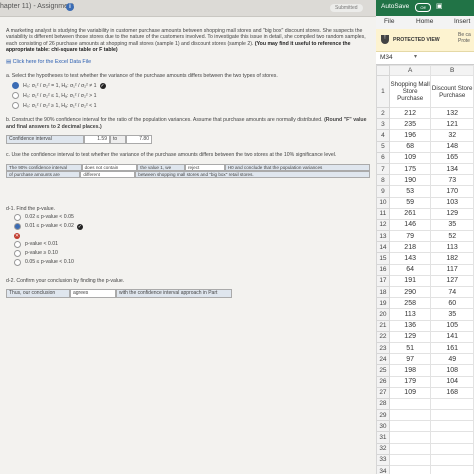  What do you see at coordinates (383, 236) in the screenshot?
I see `row-header: 13` at bounding box center [383, 236].